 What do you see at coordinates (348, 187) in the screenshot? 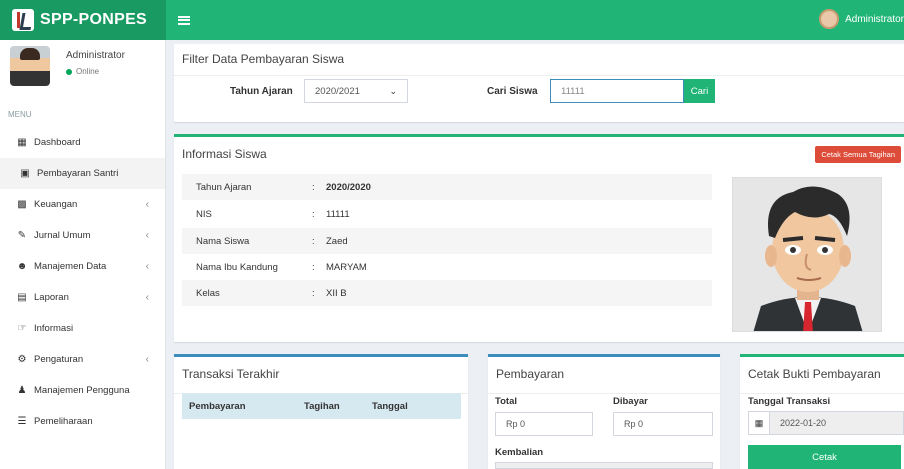
I see `info-value: 2020/2020` at bounding box center [348, 187].